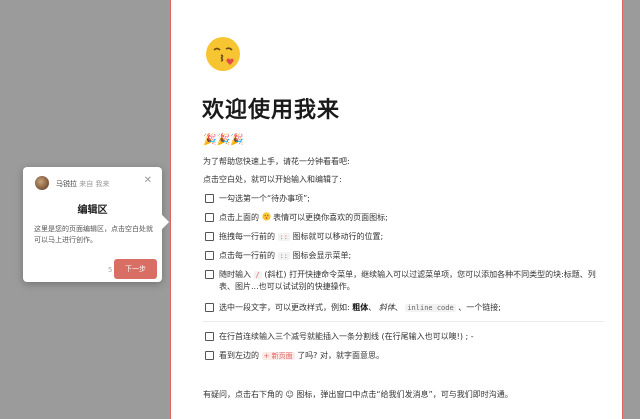  I want to click on menu-handle-code: ::, so click(283, 256).